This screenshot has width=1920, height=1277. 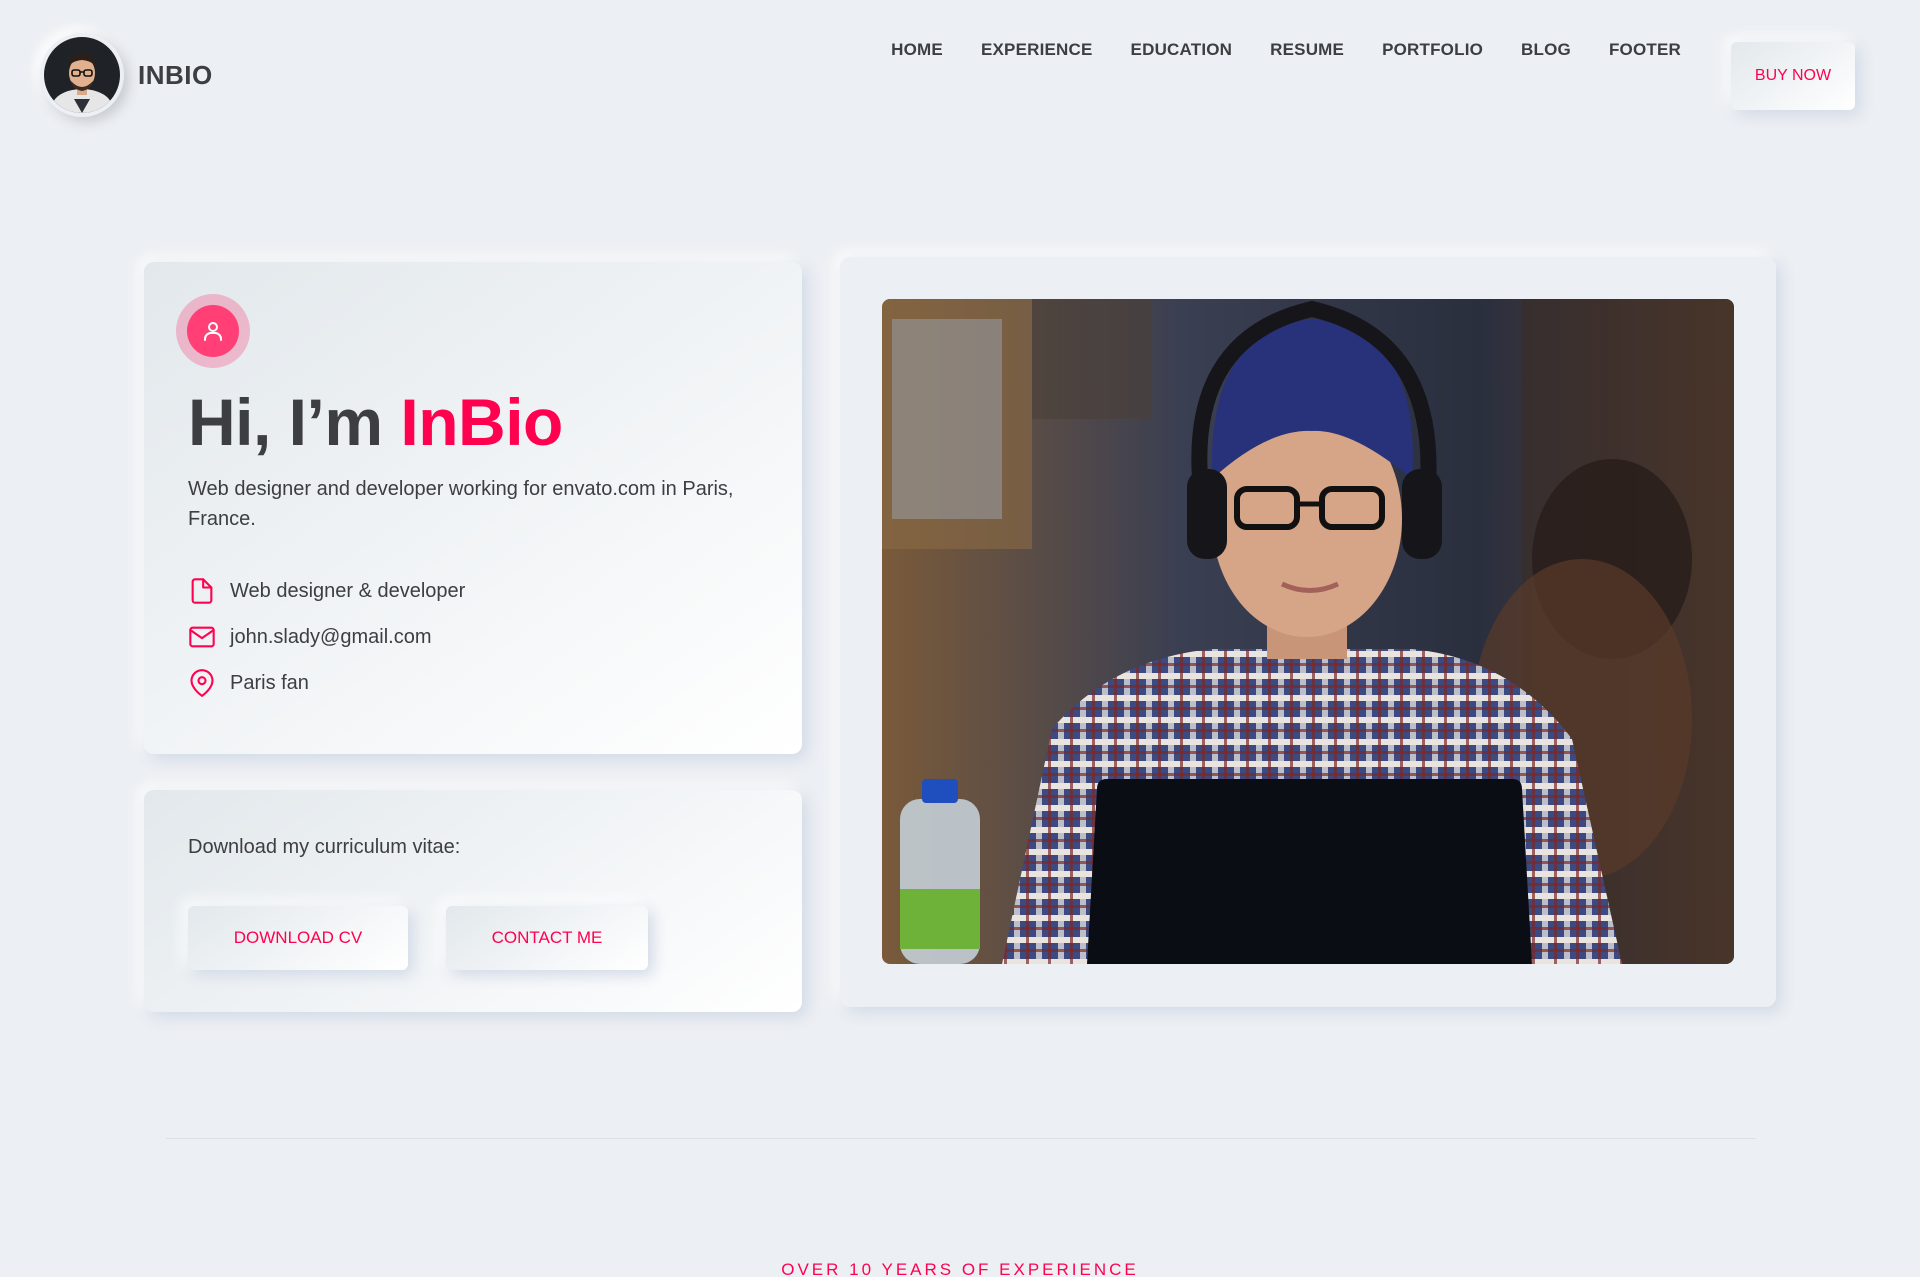 What do you see at coordinates (1307, 50) in the screenshot?
I see `nav-item-resume: RESUME` at bounding box center [1307, 50].